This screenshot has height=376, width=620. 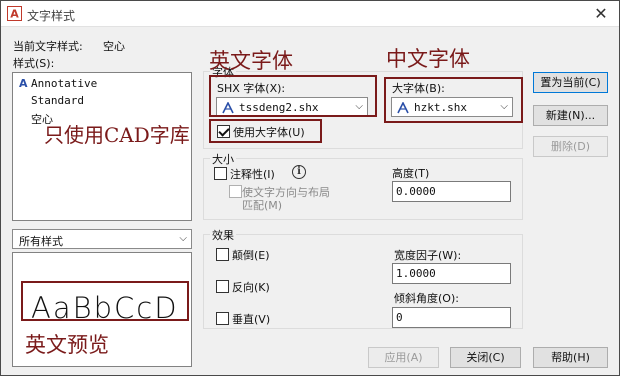 I want to click on height-label: 高度(T), so click(x=411, y=173).